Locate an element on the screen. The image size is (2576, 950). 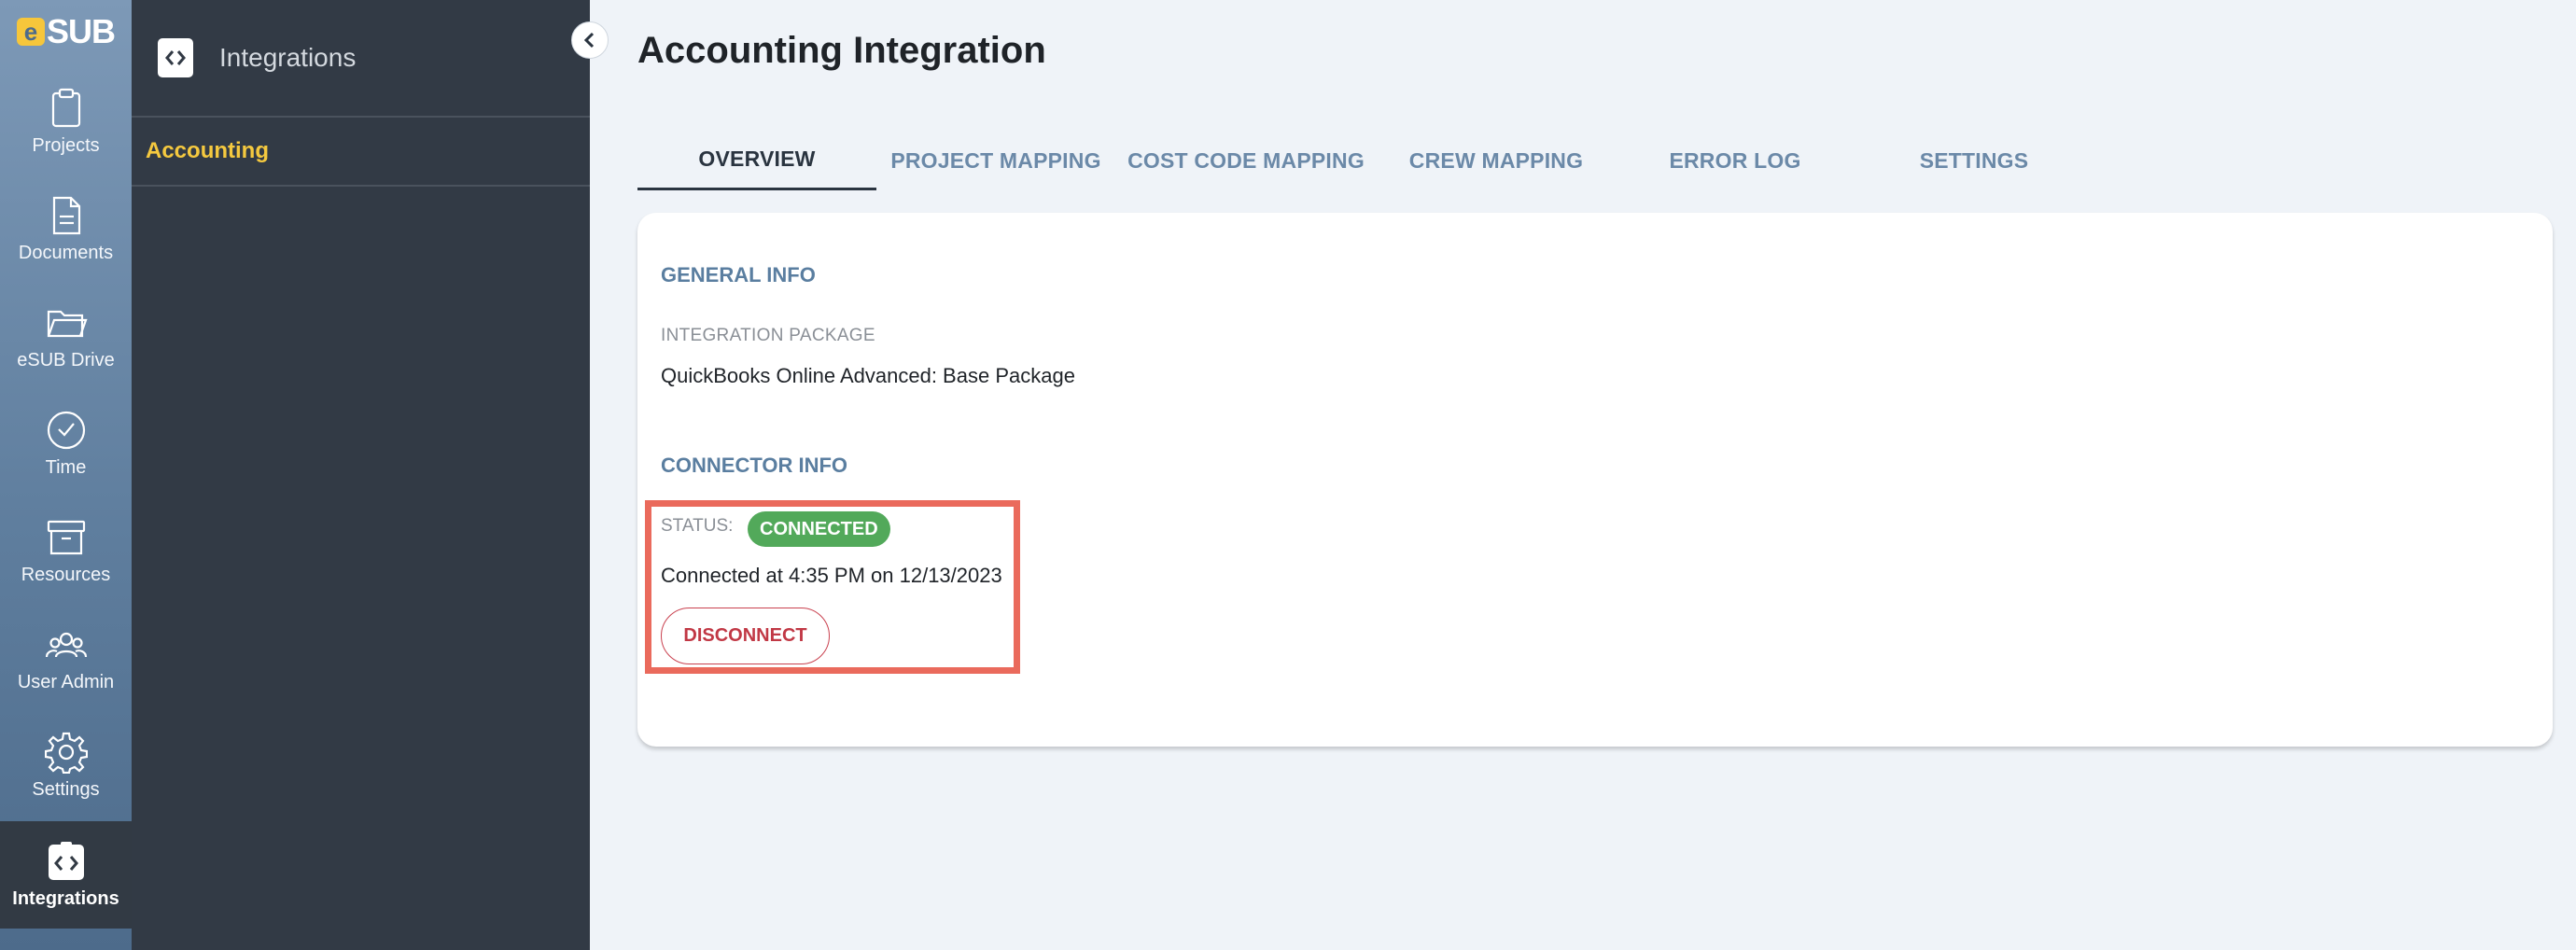
tab-project-mapping: PROJECT MAPPING is located at coordinates (995, 160).